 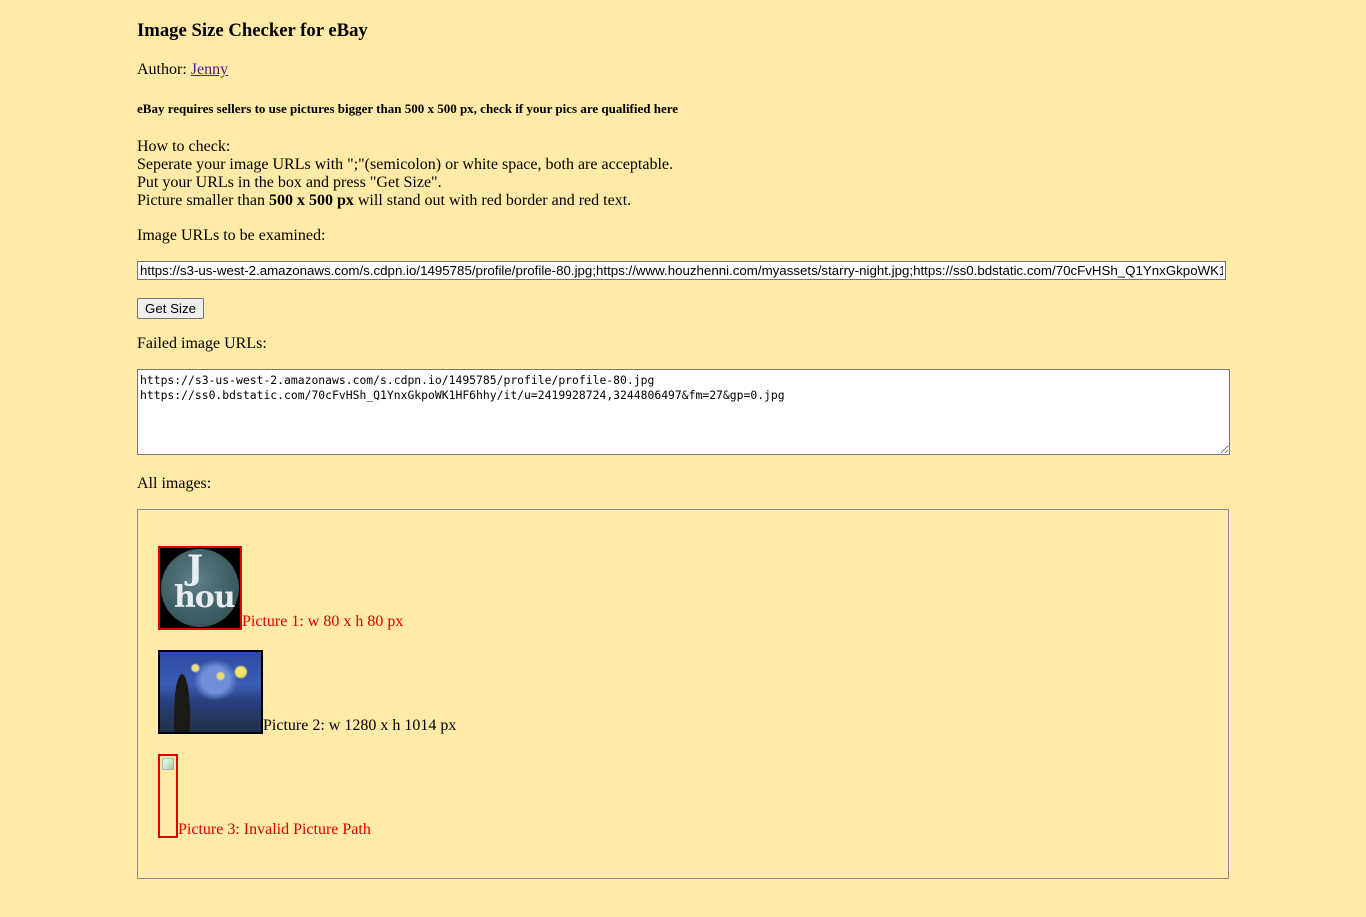 What do you see at coordinates (681, 270) in the screenshot?
I see `image-urls-input` at bounding box center [681, 270].